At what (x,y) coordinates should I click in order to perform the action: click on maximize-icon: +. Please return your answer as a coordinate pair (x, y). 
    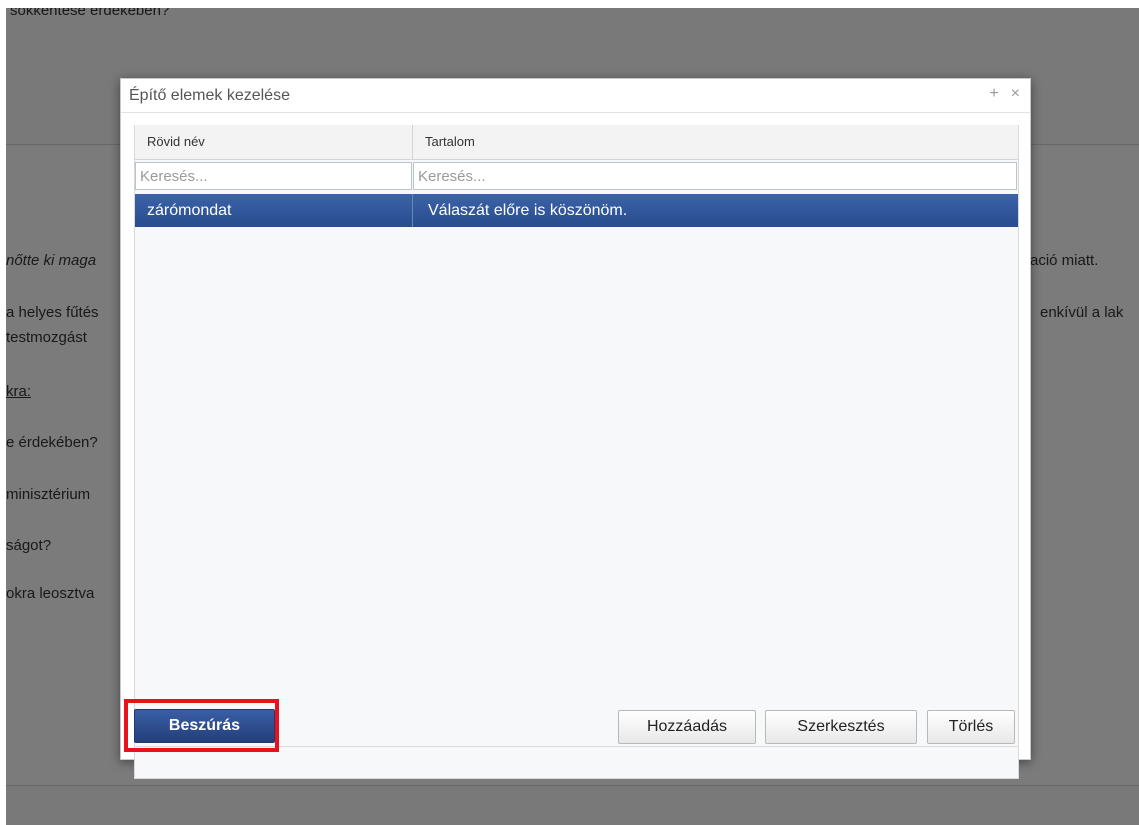
    Looking at the image, I should click on (993, 94).